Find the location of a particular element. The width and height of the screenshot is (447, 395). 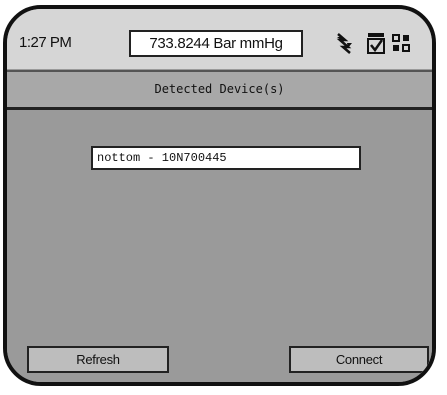

signal-icon is located at coordinates (345, 43).